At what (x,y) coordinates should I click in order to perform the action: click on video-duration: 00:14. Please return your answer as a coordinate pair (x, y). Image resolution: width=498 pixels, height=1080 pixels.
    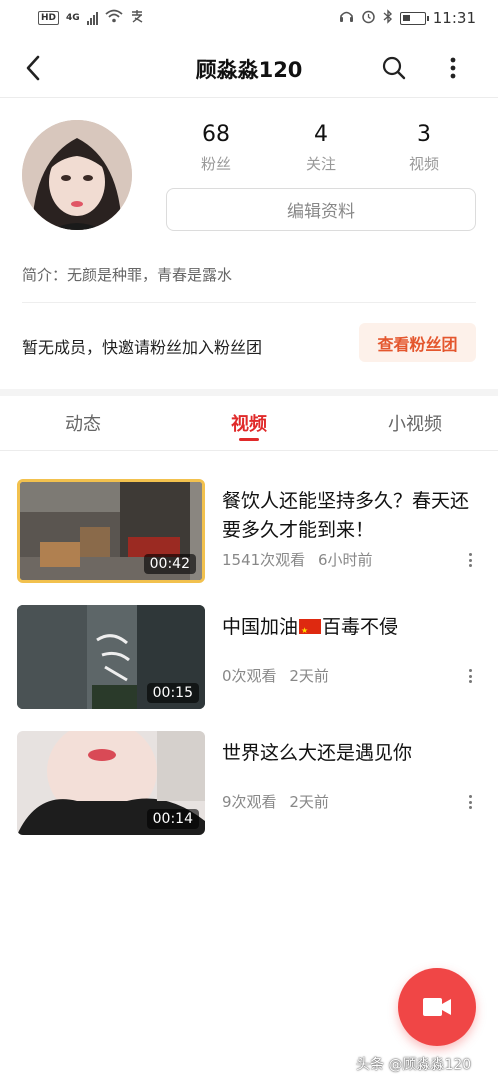
    Looking at the image, I should click on (172, 819).